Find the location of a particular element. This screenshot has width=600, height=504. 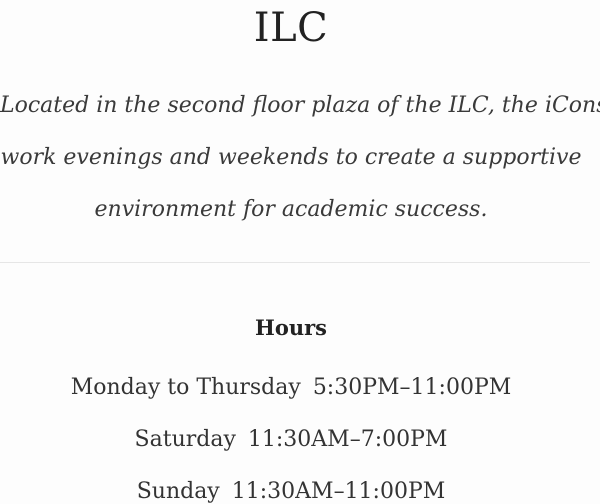

hours-time: 5:30PM–11:00PM is located at coordinates (412, 387).